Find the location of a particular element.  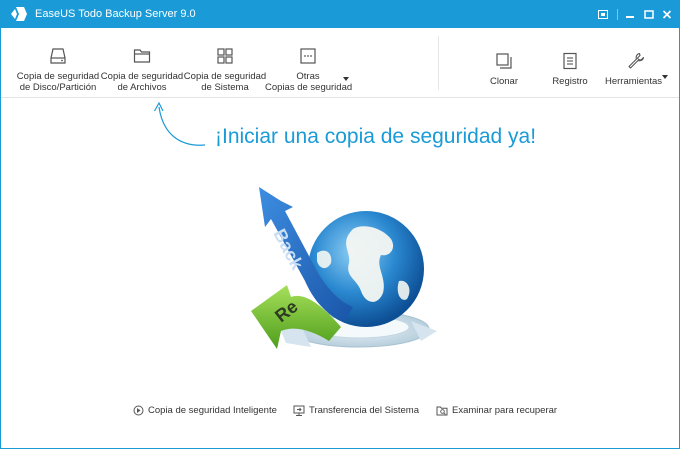

tools-dropdown-icon is located at coordinates (665, 77).